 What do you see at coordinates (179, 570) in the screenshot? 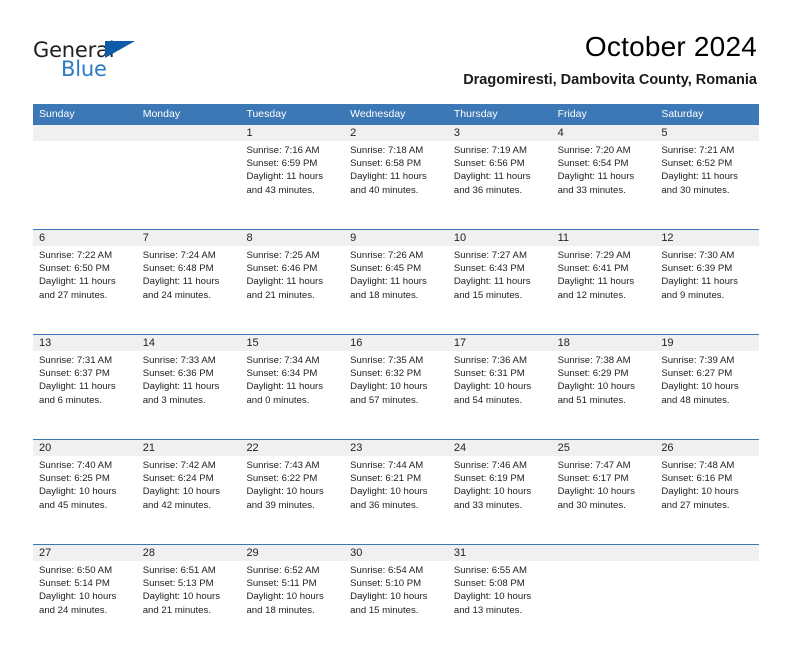
I see `sunrise-text: Sunrise: 6:51 AM` at bounding box center [179, 570].